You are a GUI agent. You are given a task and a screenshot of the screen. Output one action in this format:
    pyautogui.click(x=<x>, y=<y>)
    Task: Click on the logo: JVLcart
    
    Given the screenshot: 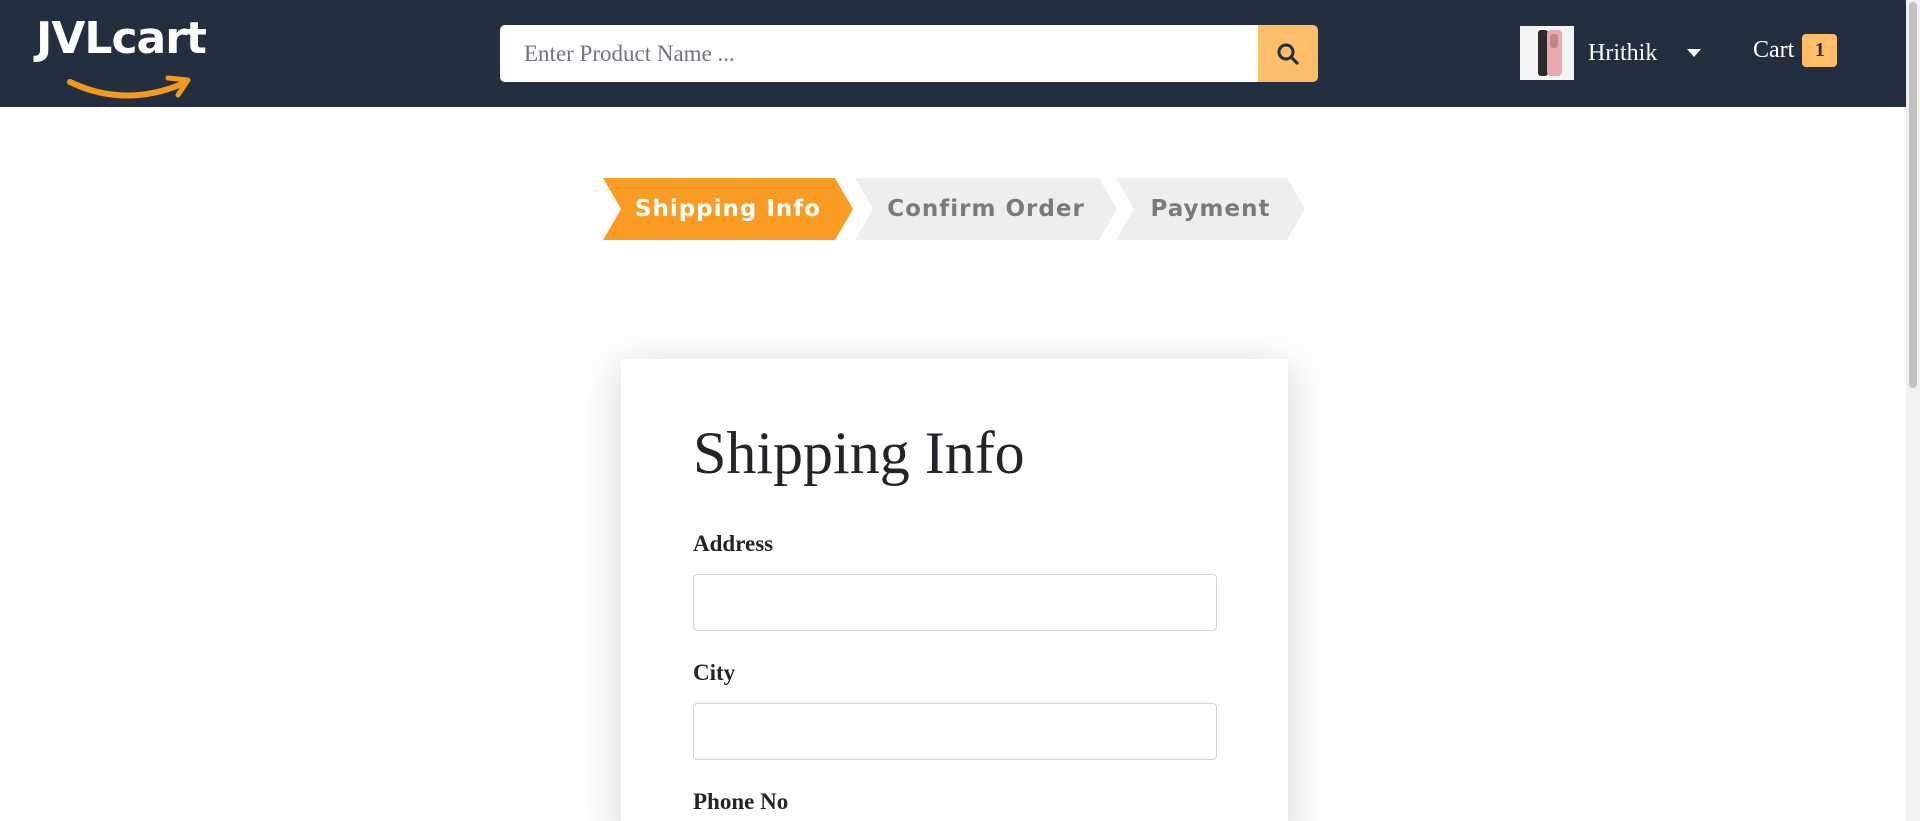 What is the action you would take?
    pyautogui.click(x=138, y=56)
    